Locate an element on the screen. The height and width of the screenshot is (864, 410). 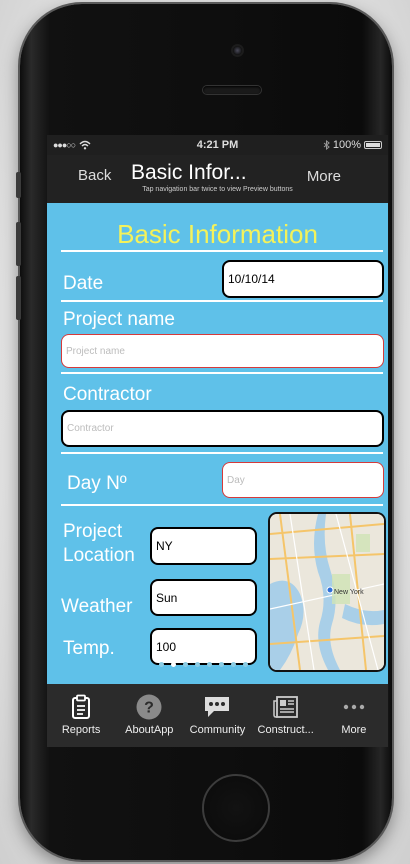
map-image: New York is located at coordinates (327, 592).